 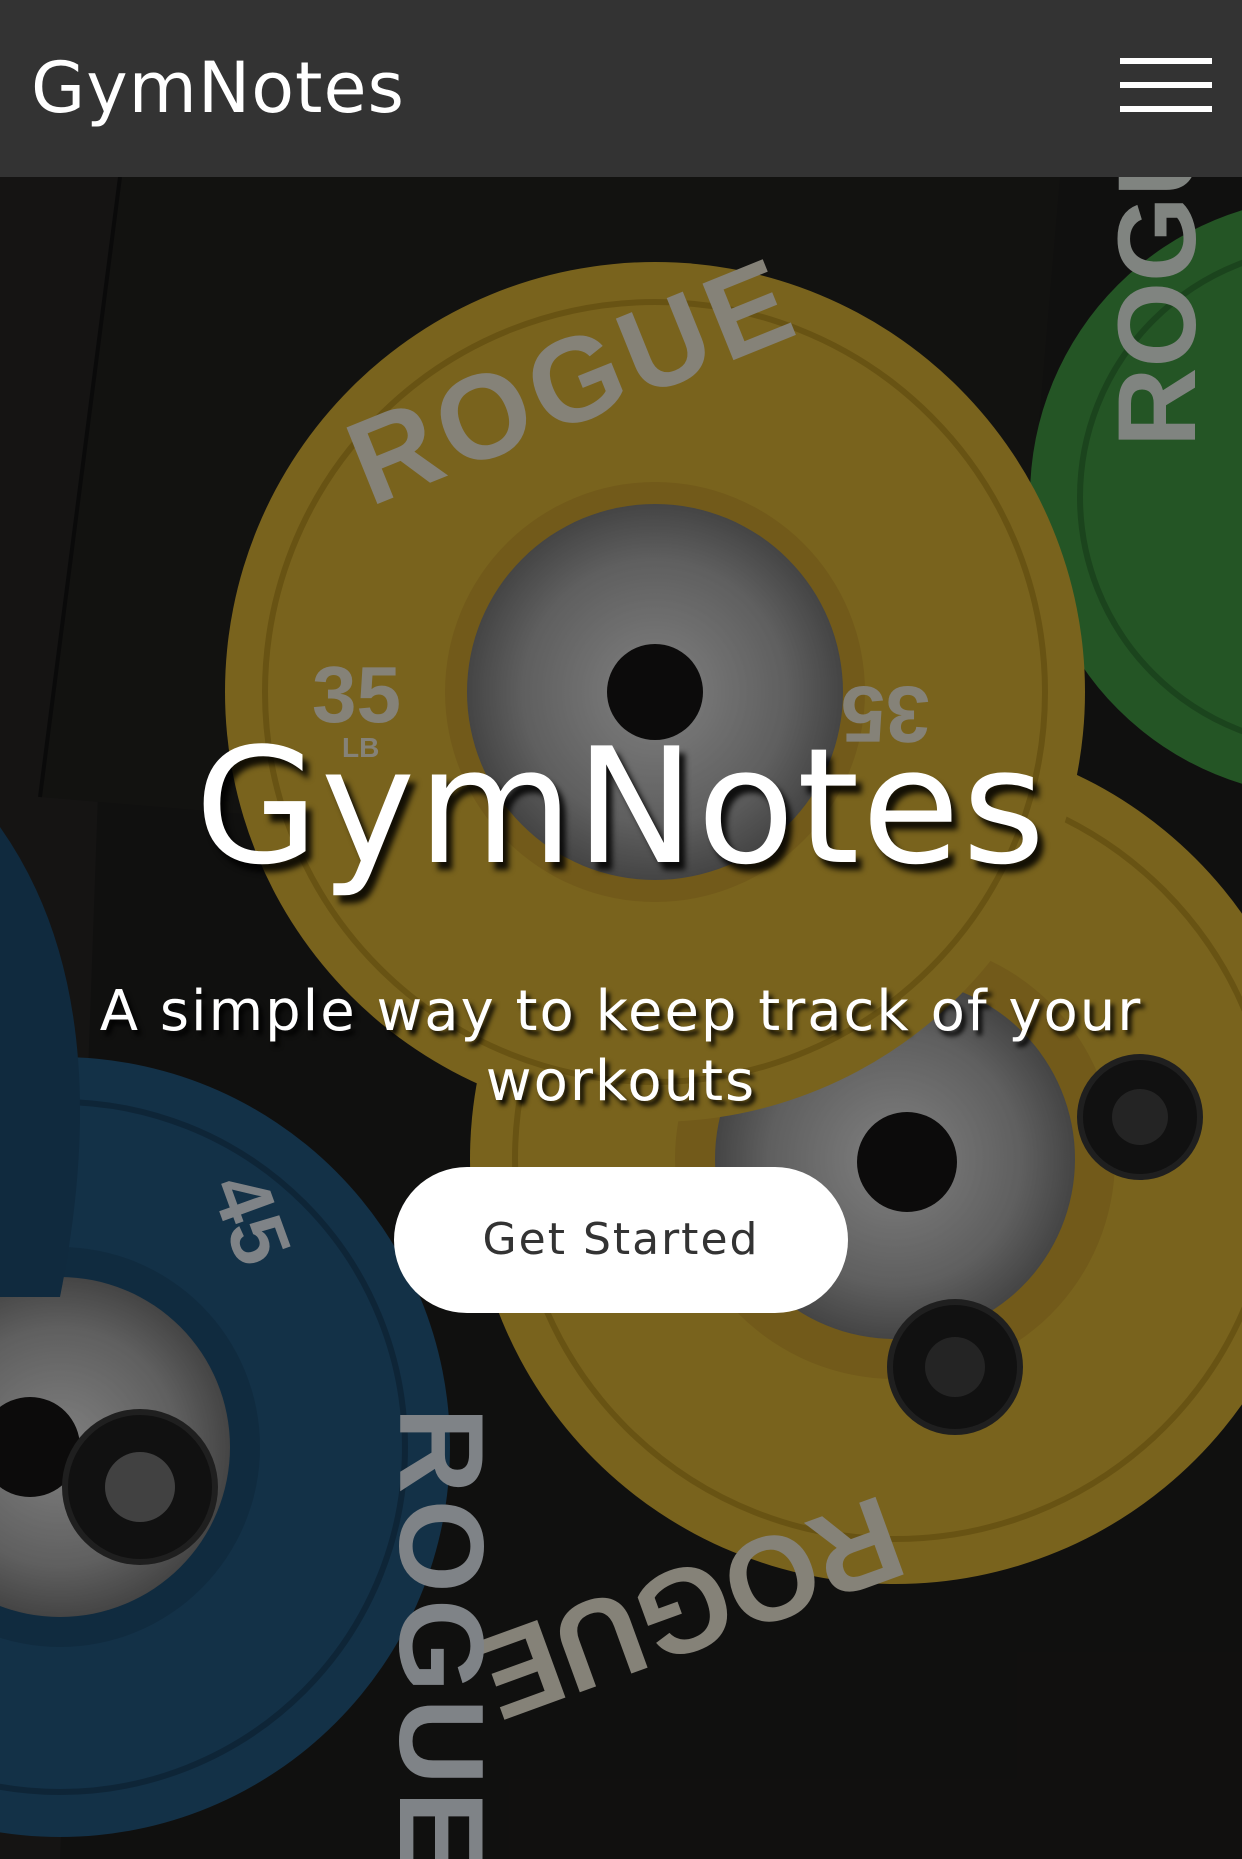 I want to click on top-app-bar: GymNotes, so click(x=621, y=88).